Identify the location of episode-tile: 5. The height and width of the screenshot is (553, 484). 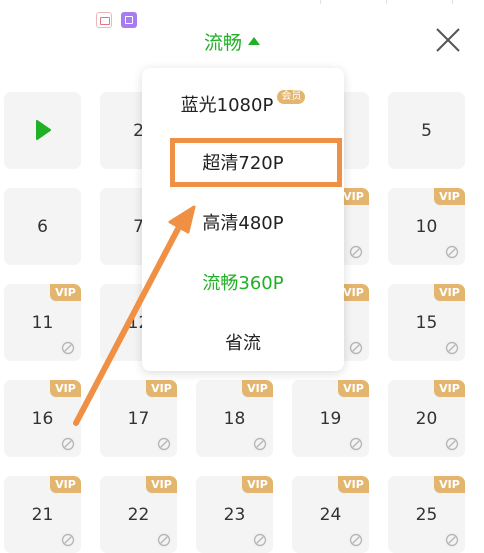
(426, 130).